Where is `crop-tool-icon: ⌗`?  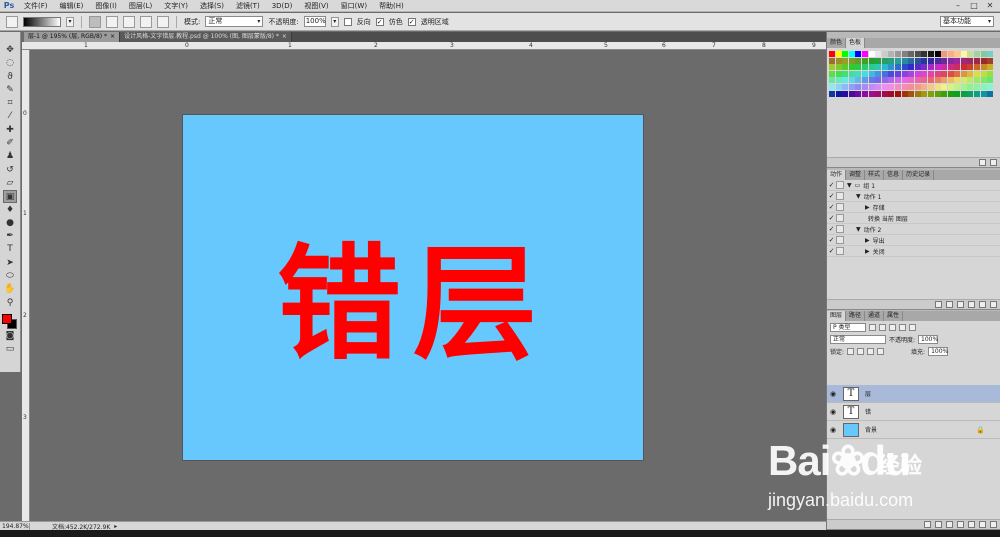 crop-tool-icon: ⌗ is located at coordinates (10, 103).